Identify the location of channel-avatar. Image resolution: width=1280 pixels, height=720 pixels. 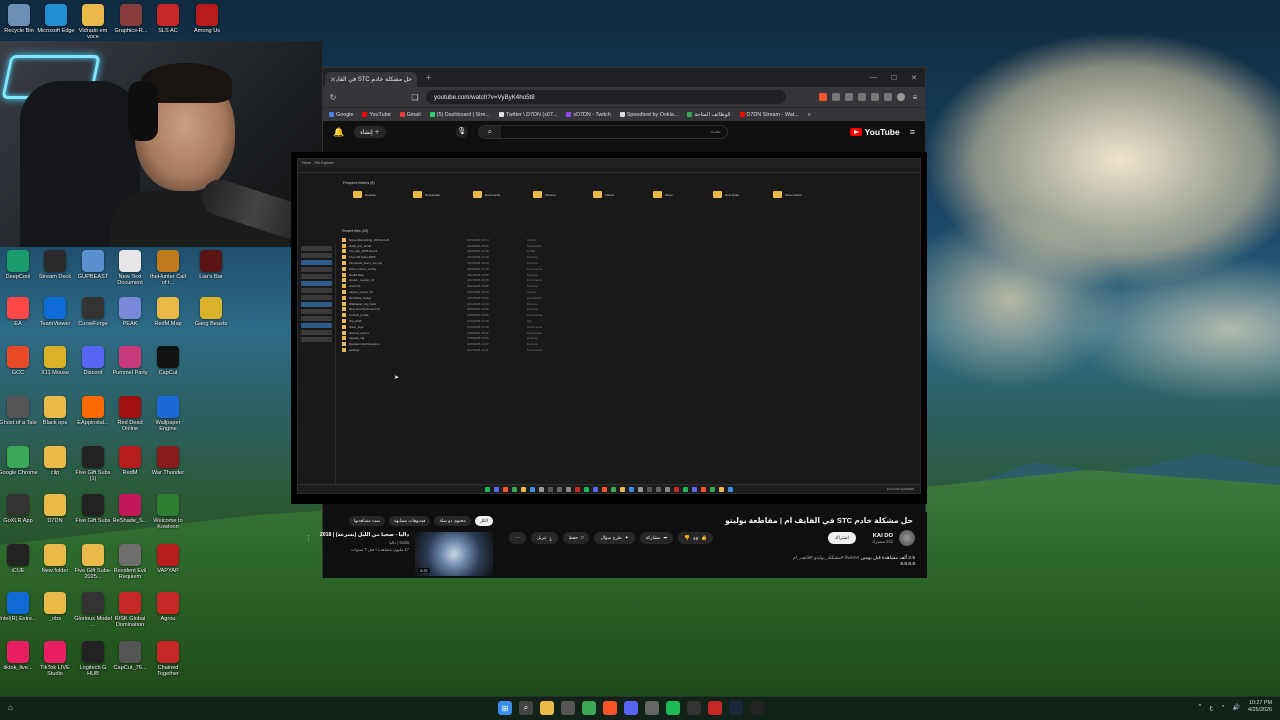
(907, 538).